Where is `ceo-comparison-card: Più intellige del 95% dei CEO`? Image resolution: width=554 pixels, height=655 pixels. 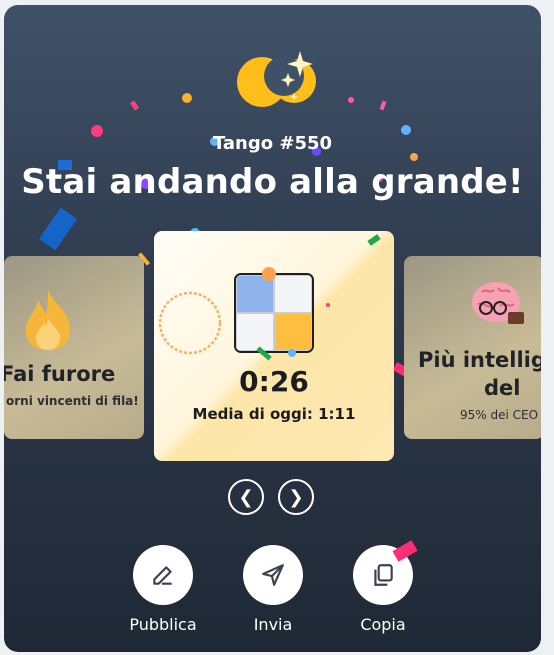
ceo-comparison-card: Più intellige del 95% dei CEO is located at coordinates (472, 347).